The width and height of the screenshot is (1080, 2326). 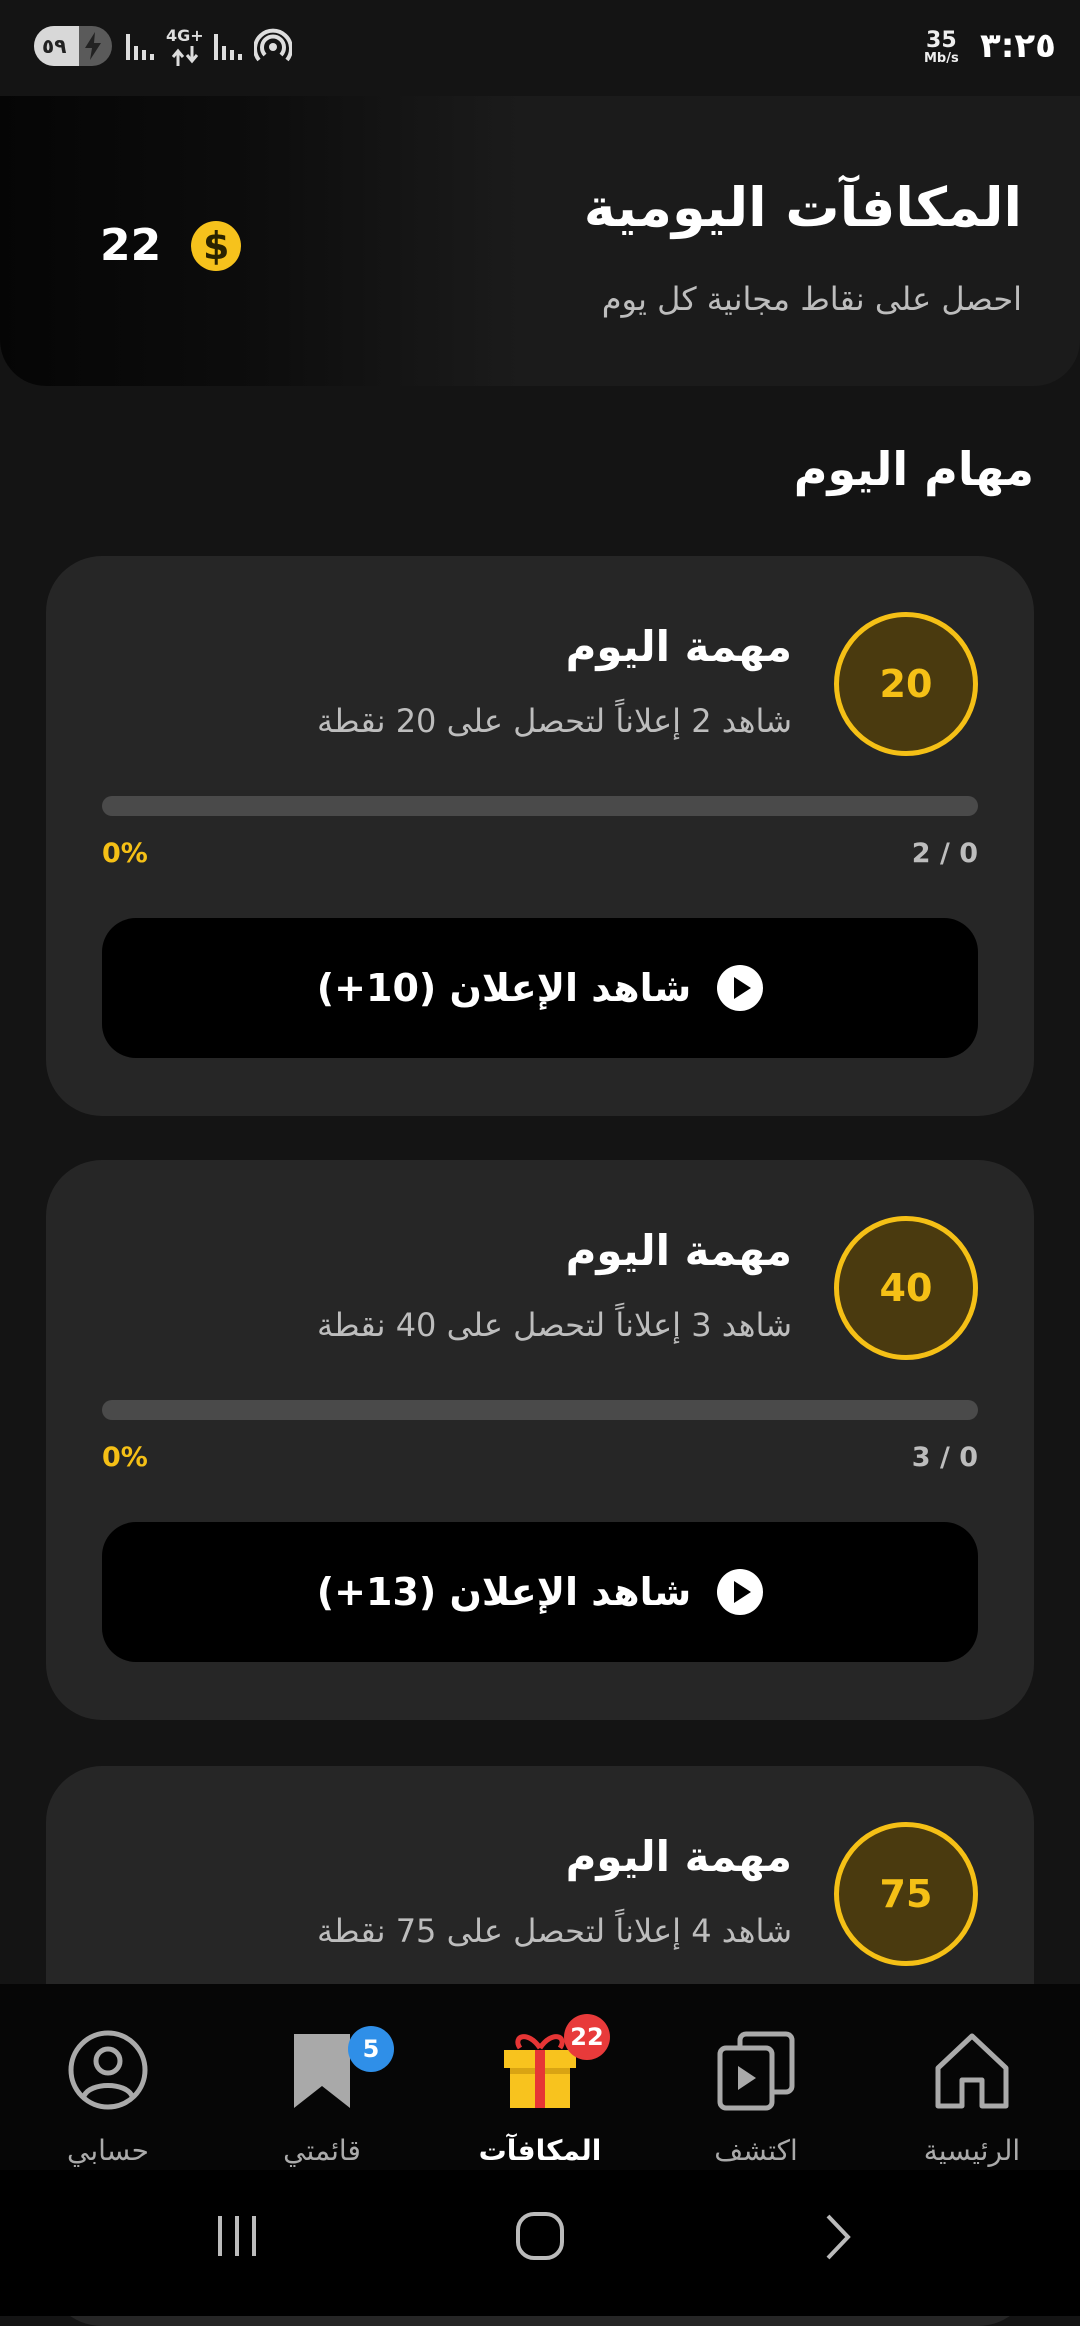 What do you see at coordinates (185, 56) in the screenshot?
I see `data-transfer-icon` at bounding box center [185, 56].